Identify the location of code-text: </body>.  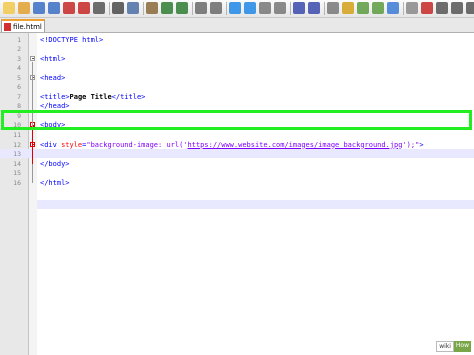
(55, 164).